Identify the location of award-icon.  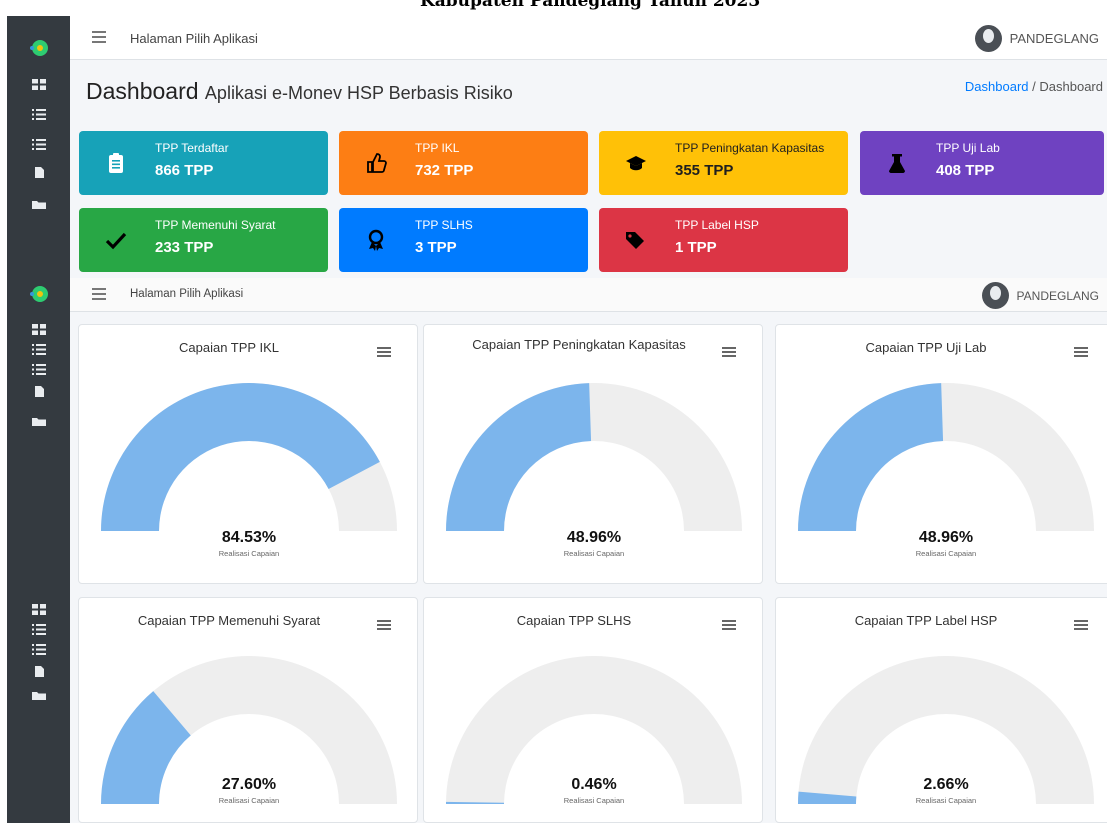
(376, 240).